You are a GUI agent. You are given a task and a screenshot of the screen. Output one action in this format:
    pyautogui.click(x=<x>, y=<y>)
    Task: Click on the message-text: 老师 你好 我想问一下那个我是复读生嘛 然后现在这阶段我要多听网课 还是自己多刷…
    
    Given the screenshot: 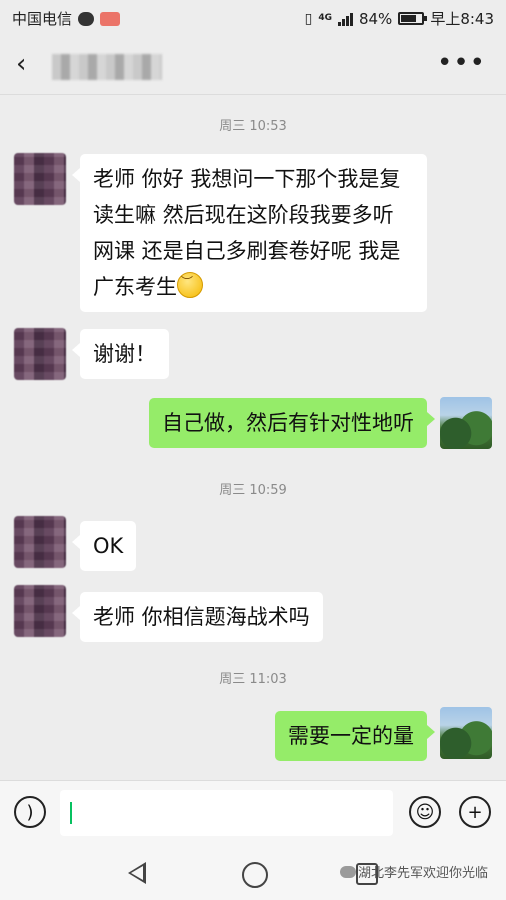 What is the action you would take?
    pyautogui.click(x=247, y=233)
    